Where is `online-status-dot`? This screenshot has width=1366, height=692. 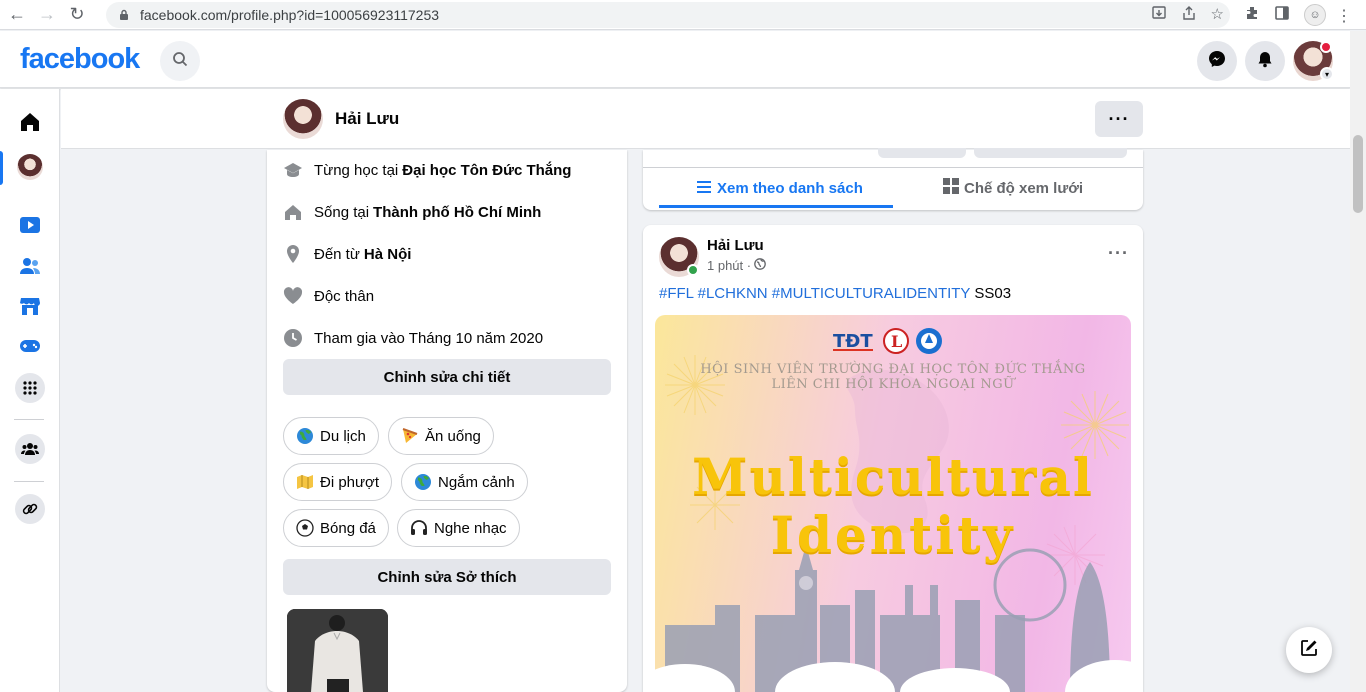 online-status-dot is located at coordinates (693, 270).